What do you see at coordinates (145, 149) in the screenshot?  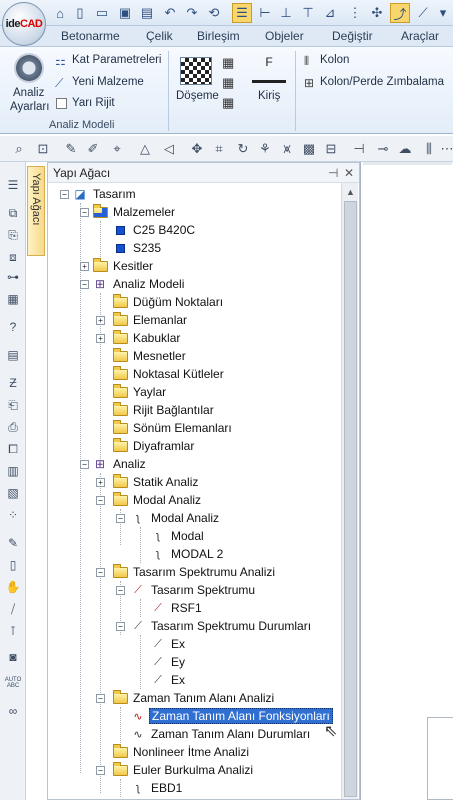 I see `triangle-icon: △` at bounding box center [145, 149].